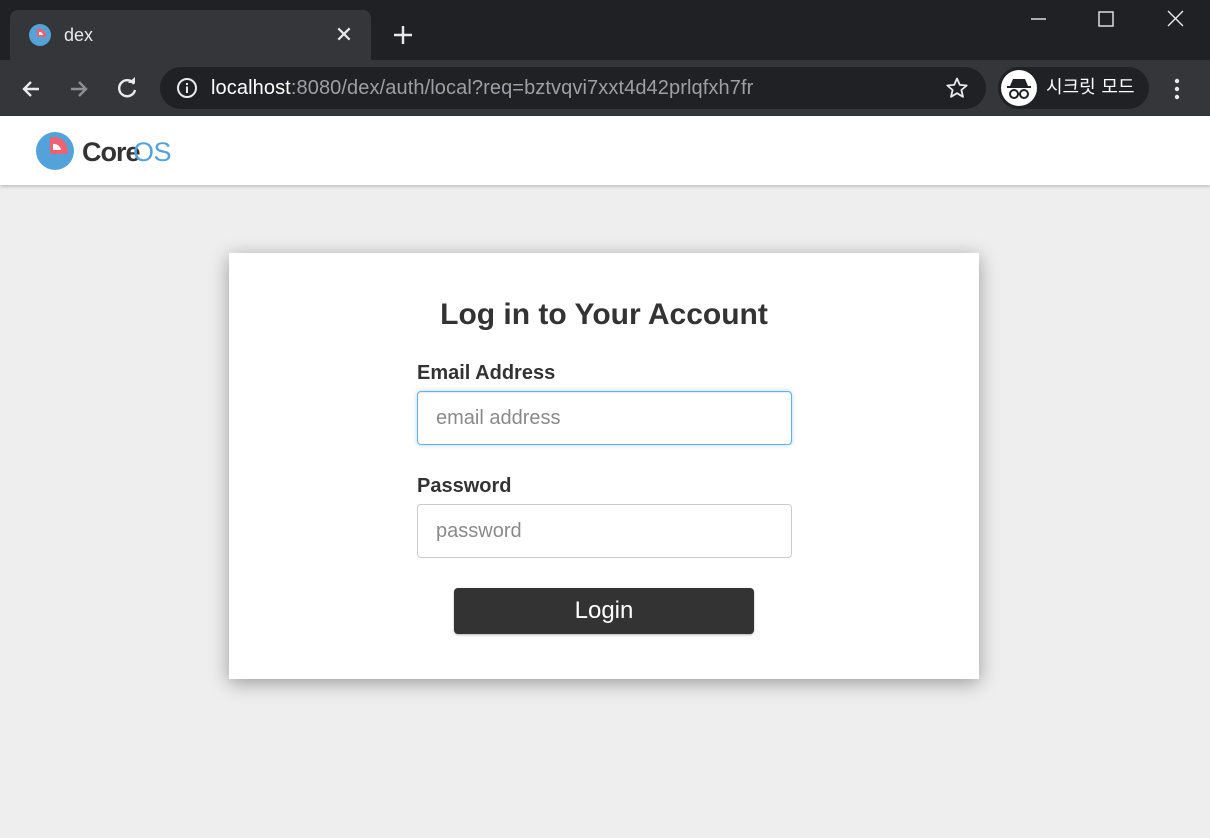 The height and width of the screenshot is (838, 1210). I want to click on back-arrow-icon, so click(31, 89).